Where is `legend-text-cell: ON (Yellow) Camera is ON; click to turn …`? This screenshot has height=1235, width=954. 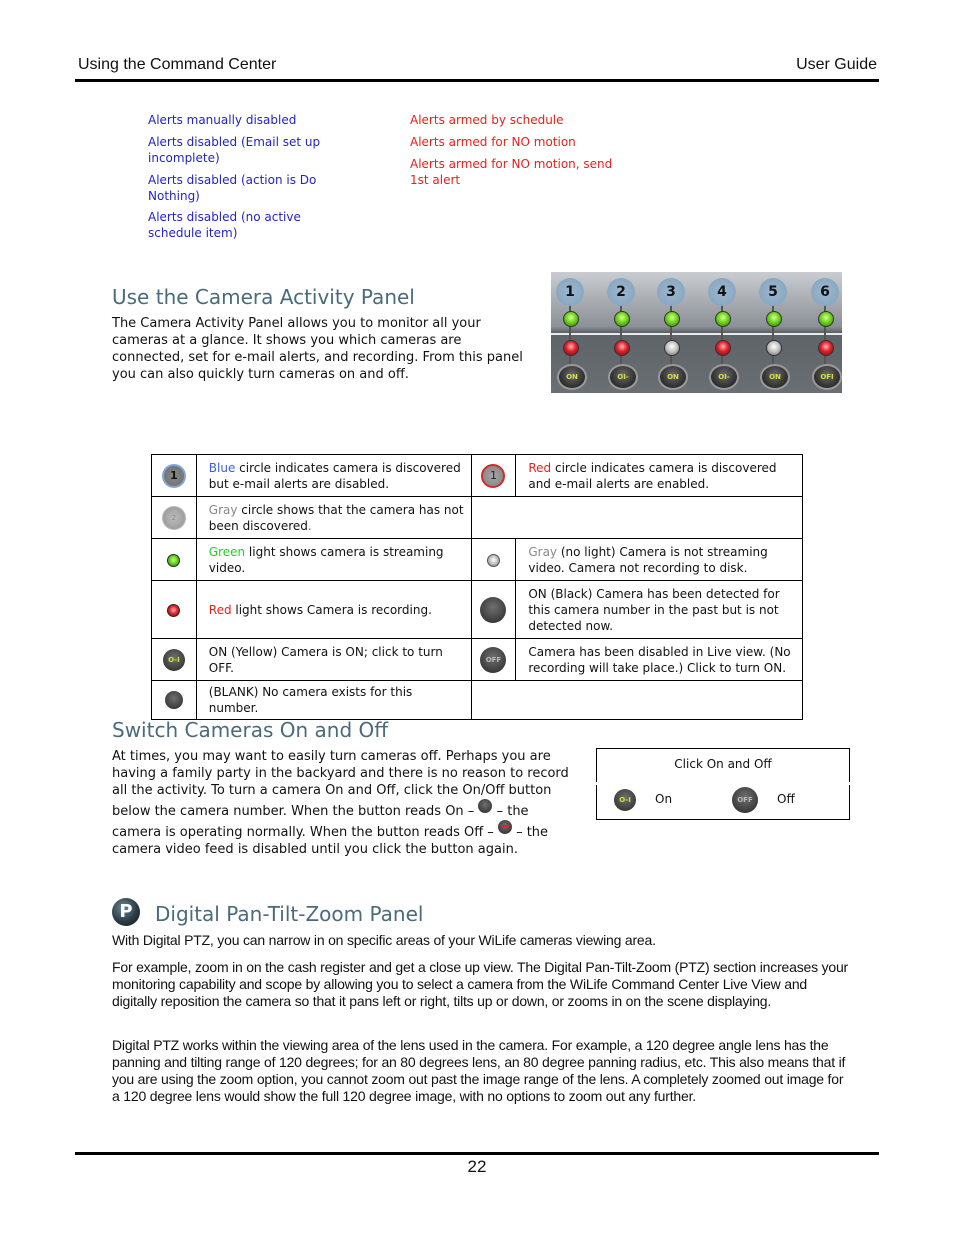 legend-text-cell: ON (Yellow) Camera is ON; click to turn … is located at coordinates (333, 659).